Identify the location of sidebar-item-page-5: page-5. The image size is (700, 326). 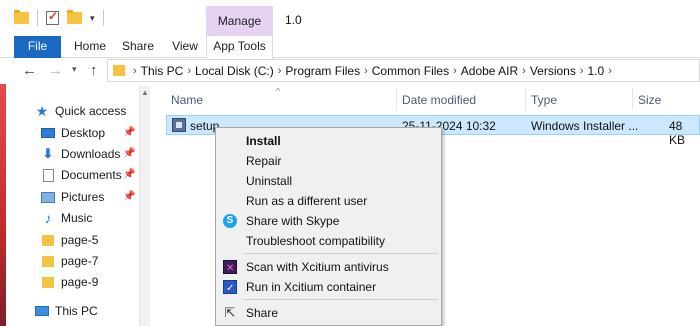
(69, 240).